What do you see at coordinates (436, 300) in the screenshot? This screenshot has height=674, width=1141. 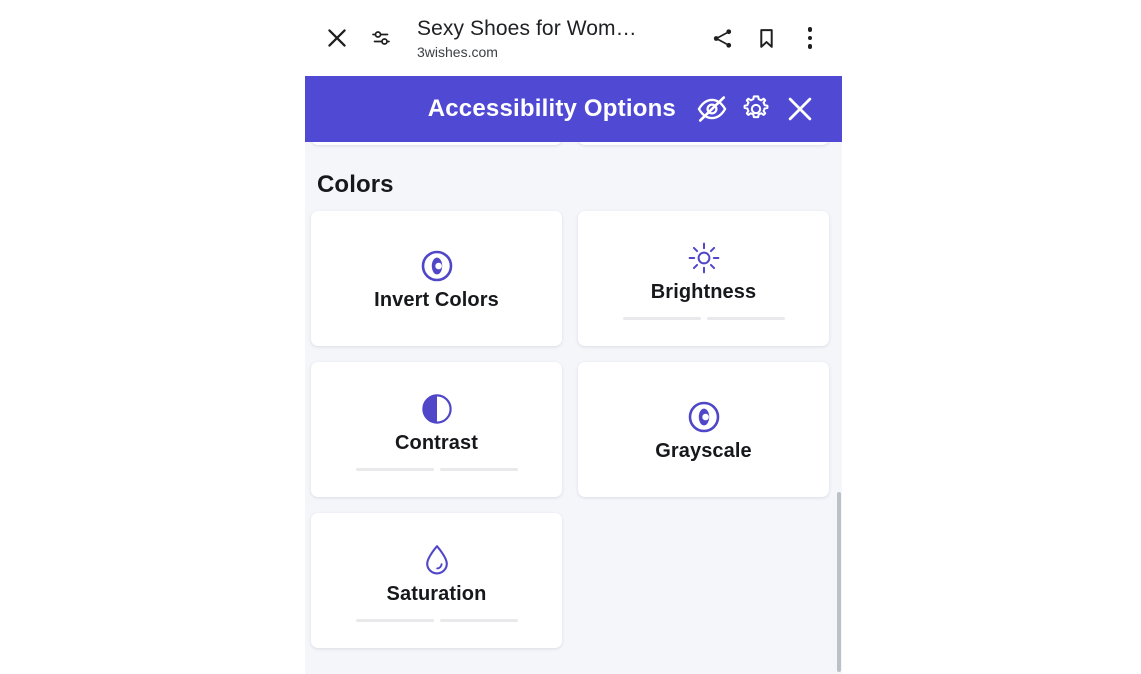 I see `card-label: Invert Colors` at bounding box center [436, 300].